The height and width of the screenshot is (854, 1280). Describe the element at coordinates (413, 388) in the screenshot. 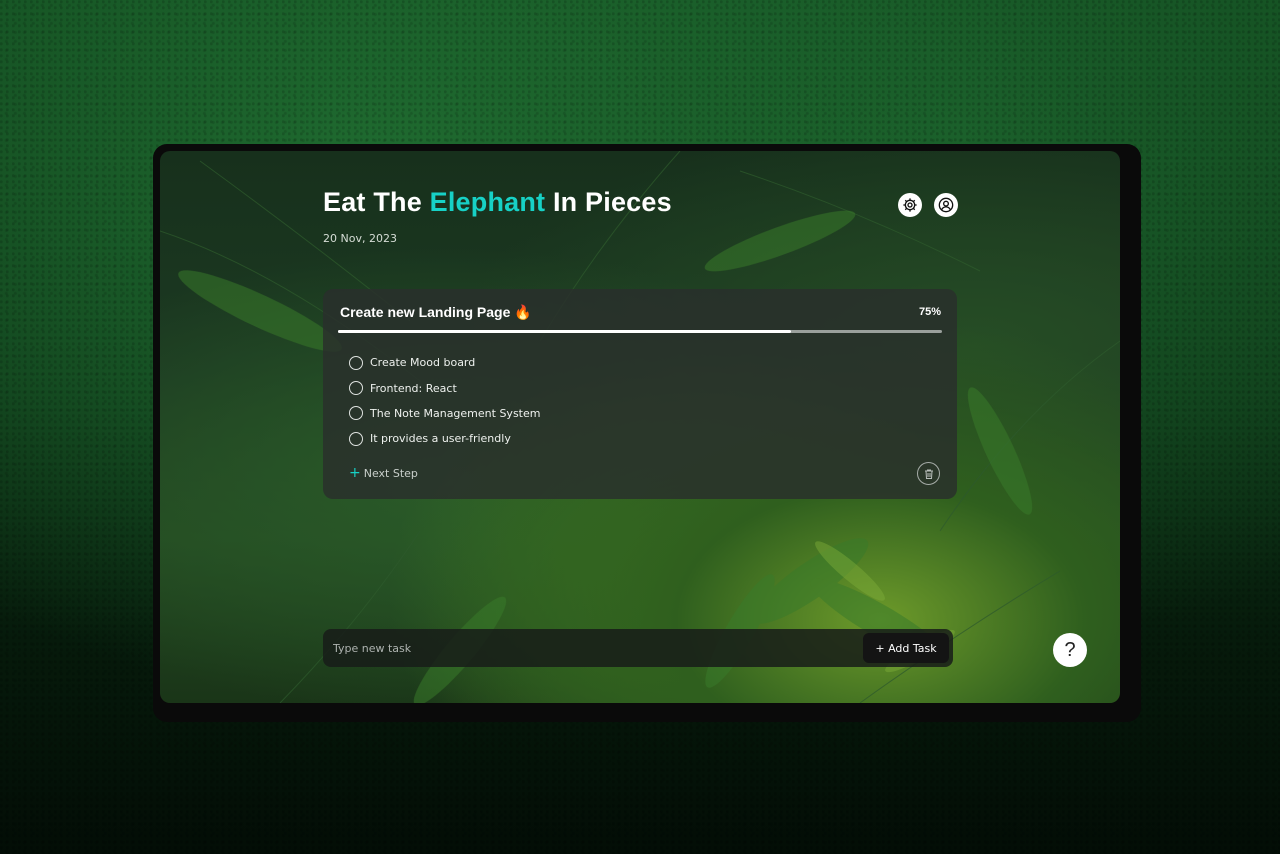

I see `step-label: Frontend: React` at that location.